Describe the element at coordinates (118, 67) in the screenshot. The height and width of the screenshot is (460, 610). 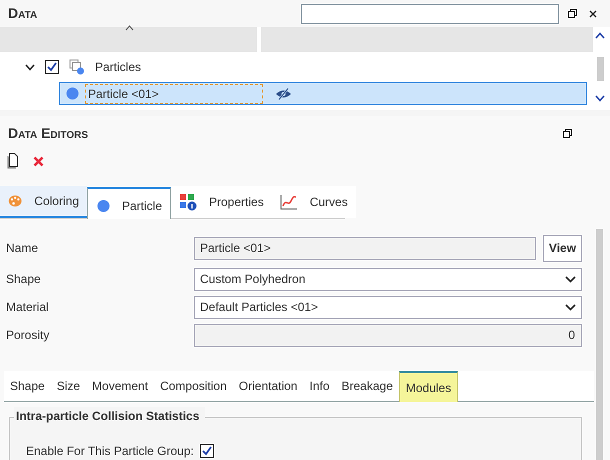
I see `tree-label: Particles` at that location.